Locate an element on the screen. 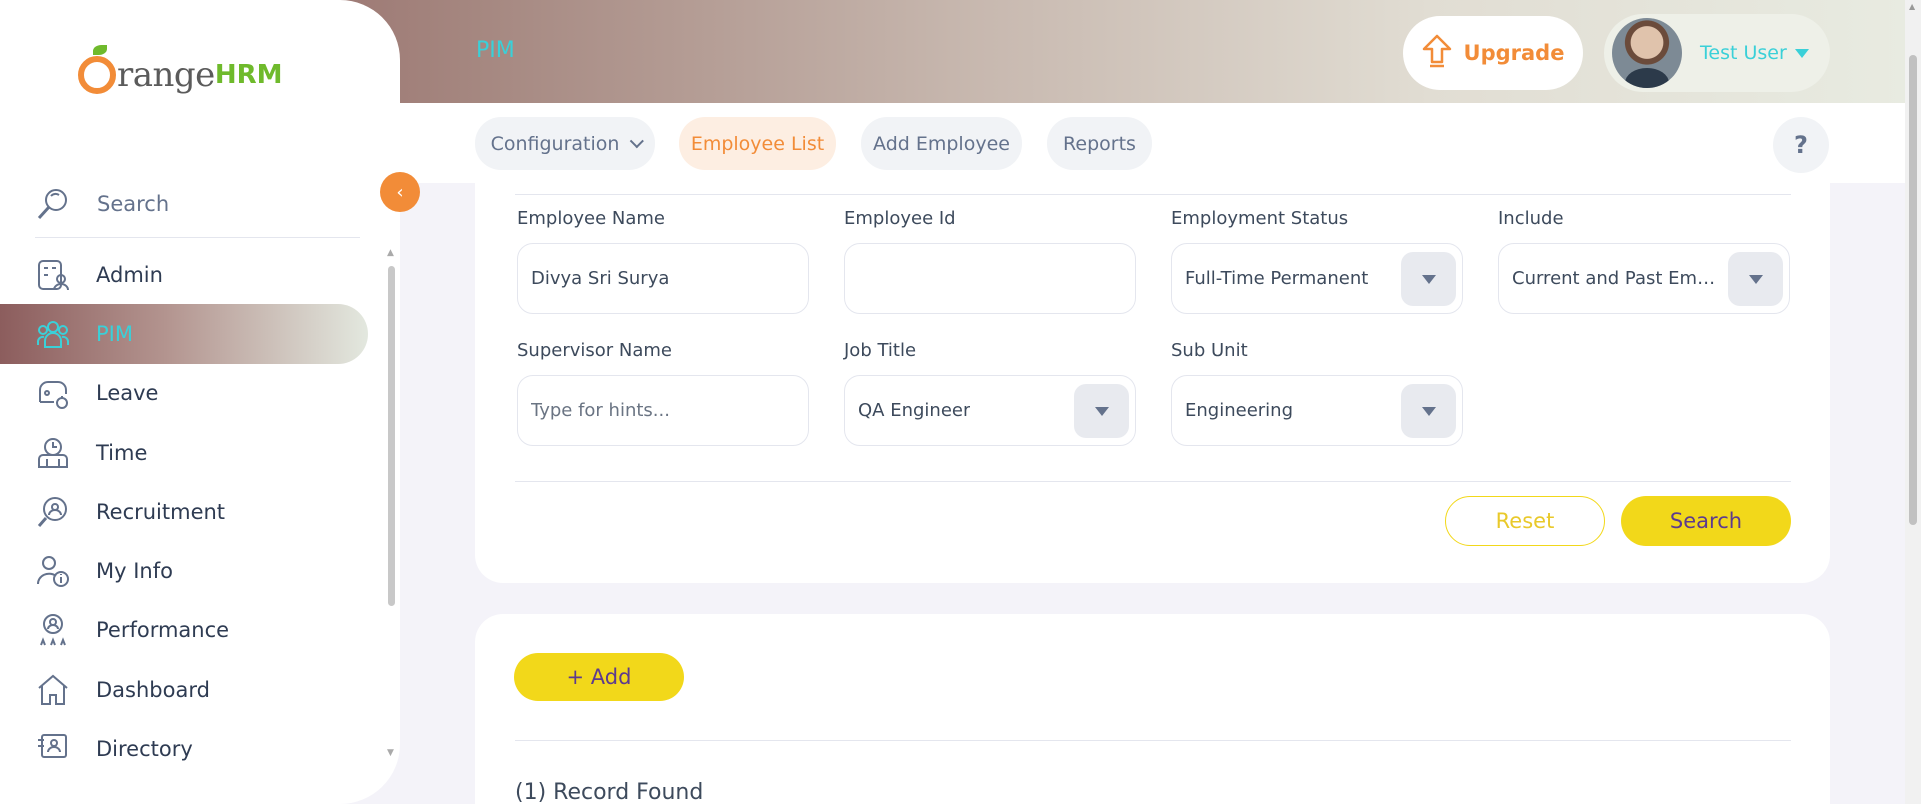 This screenshot has width=1921, height=804. directory-icon is located at coordinates (53, 748).